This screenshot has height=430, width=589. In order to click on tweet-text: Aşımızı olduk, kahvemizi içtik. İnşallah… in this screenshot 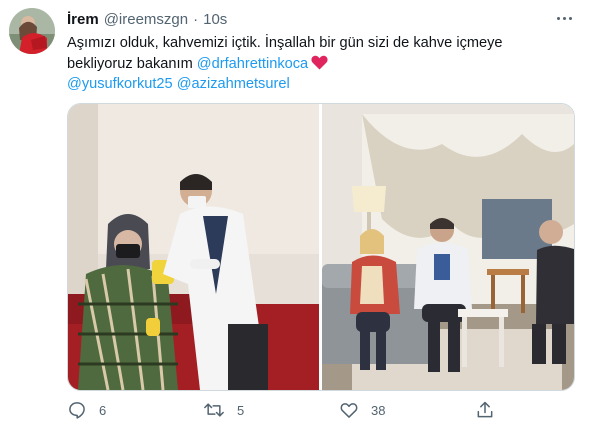, I will do `click(319, 64)`.